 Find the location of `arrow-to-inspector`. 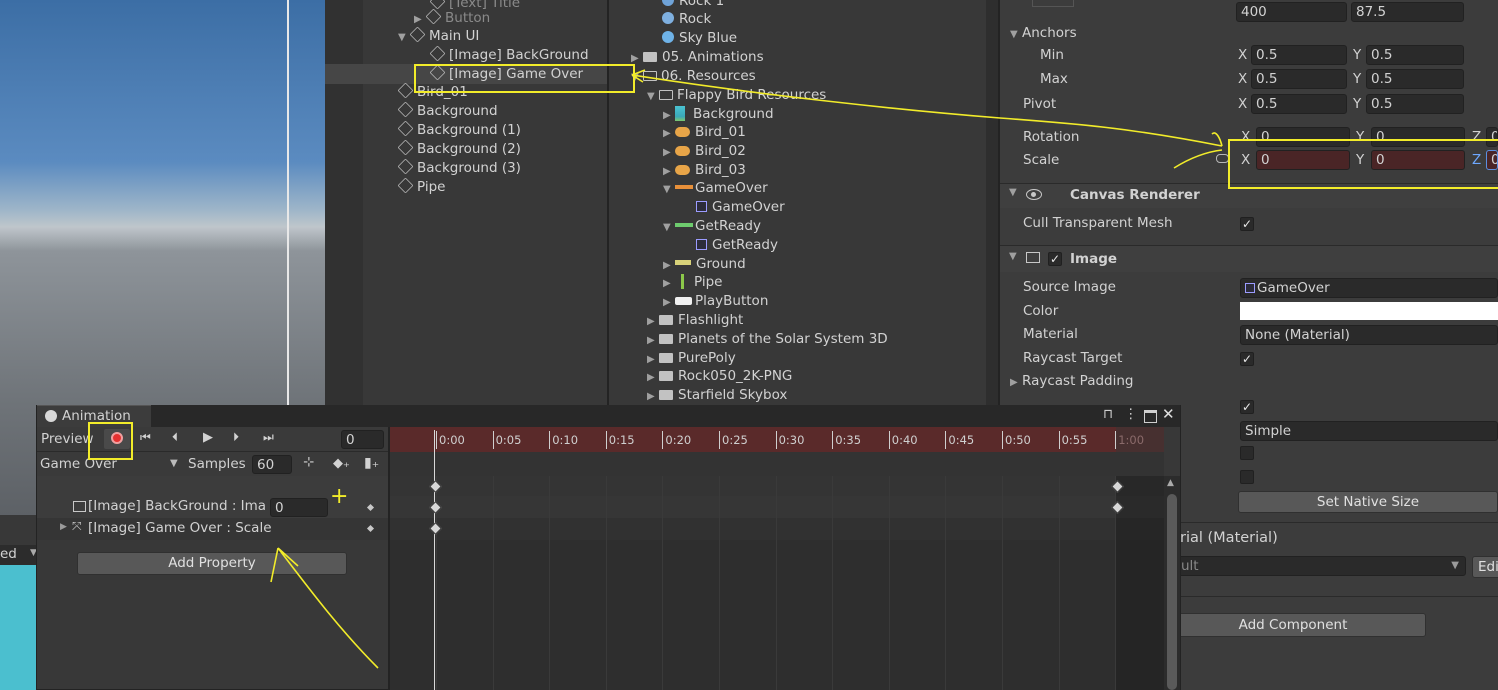

arrow-to-inspector is located at coordinates (927, 110).